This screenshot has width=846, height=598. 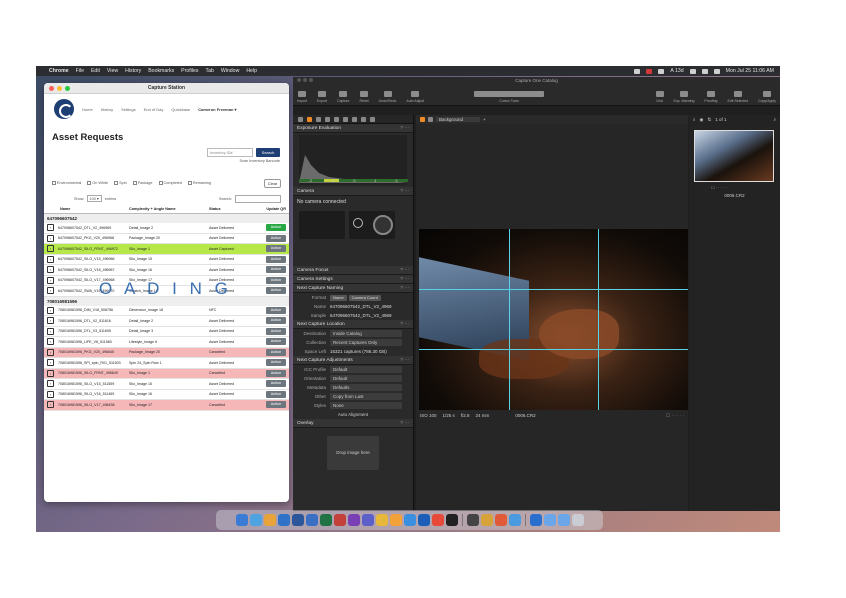 I want to click on user-menu: Cameron Freeman ▾, so click(x=217, y=109).